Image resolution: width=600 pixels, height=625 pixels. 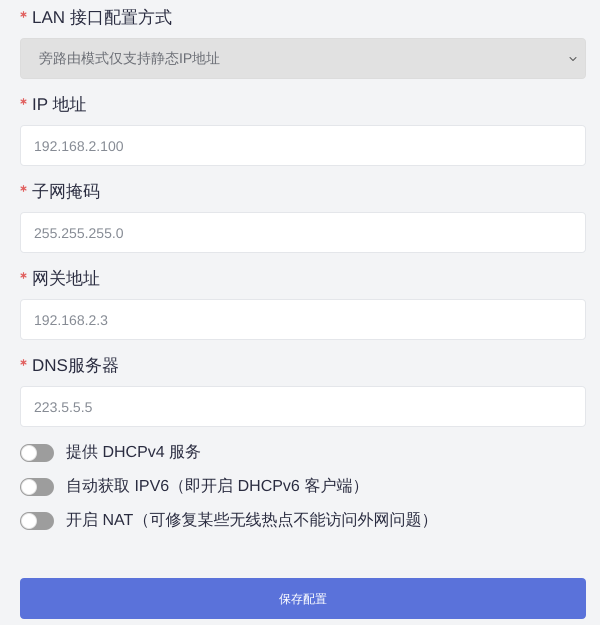 What do you see at coordinates (217, 486) in the screenshot?
I see `toggle-label: 自动获取 IPV6（即开启 DHCPv6 客户端）` at bounding box center [217, 486].